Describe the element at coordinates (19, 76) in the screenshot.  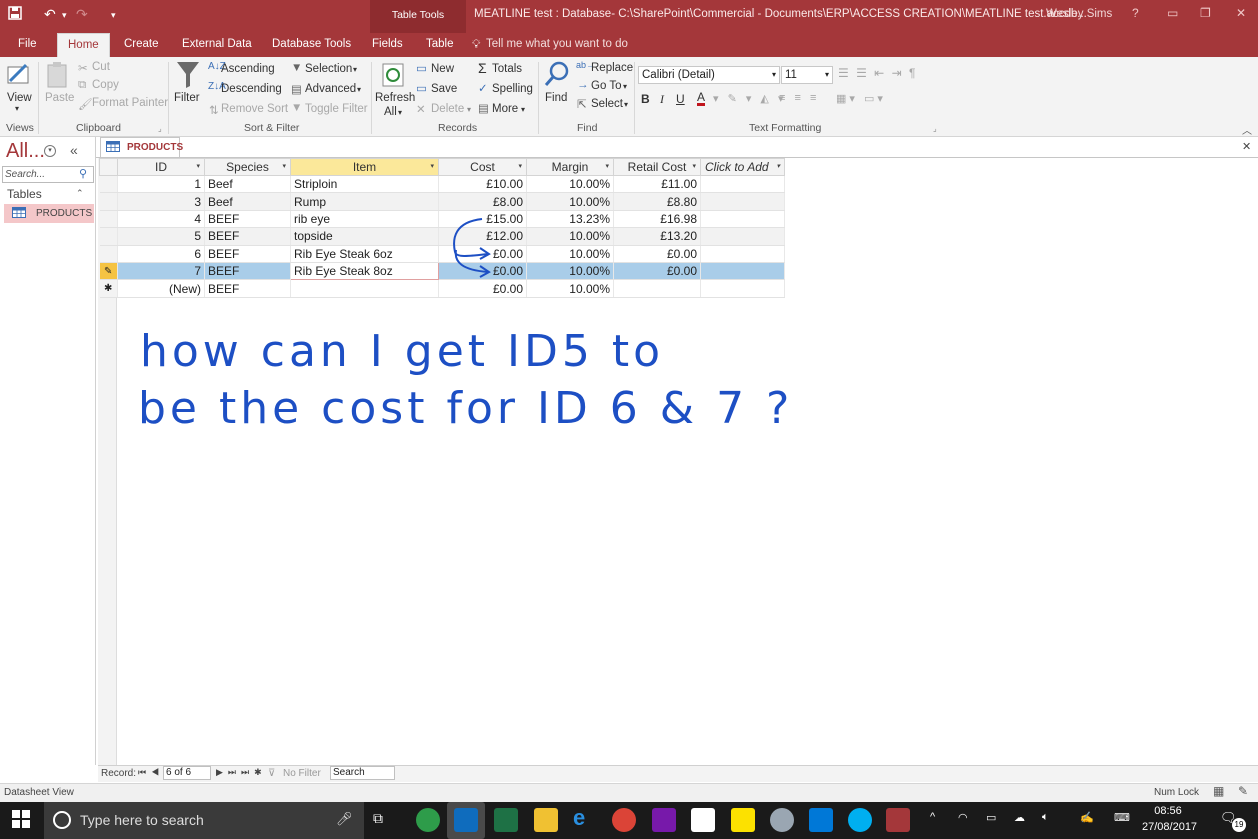
I see `view-icon` at that location.